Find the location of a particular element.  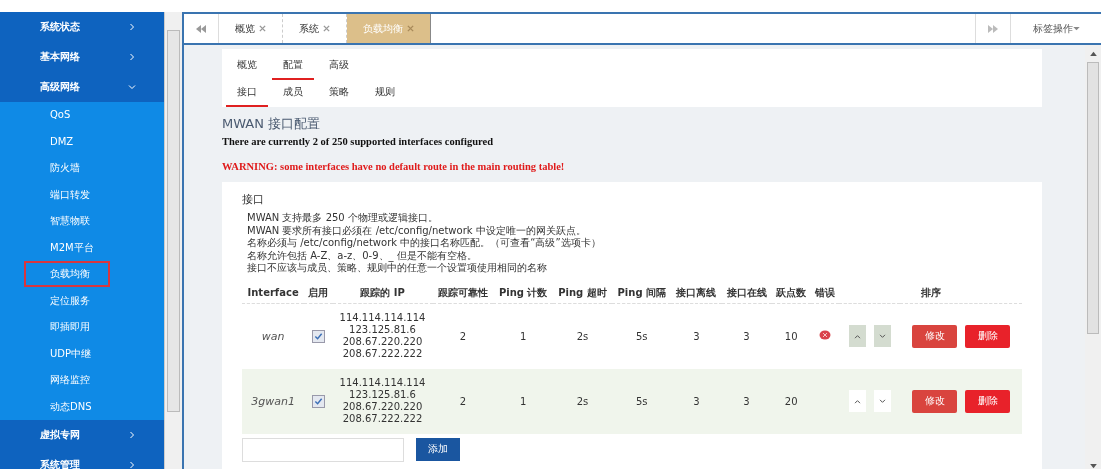

column-header: 跃点数 is located at coordinates (791, 292).